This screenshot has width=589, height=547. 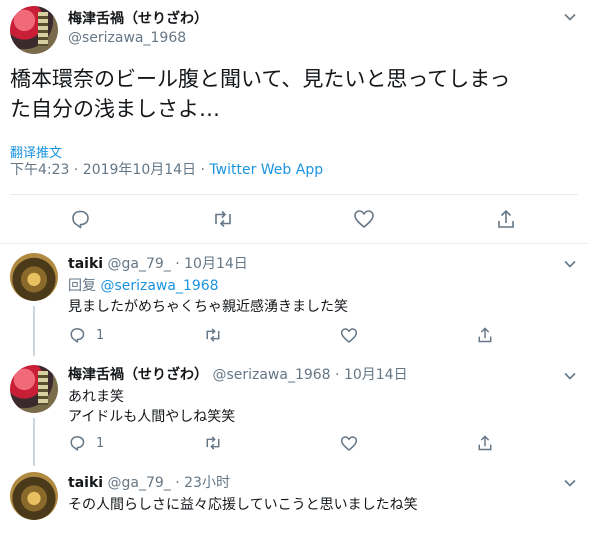 I want to click on tweet-author: 梅津舌禍（せりざわ）, so click(x=138, y=19).